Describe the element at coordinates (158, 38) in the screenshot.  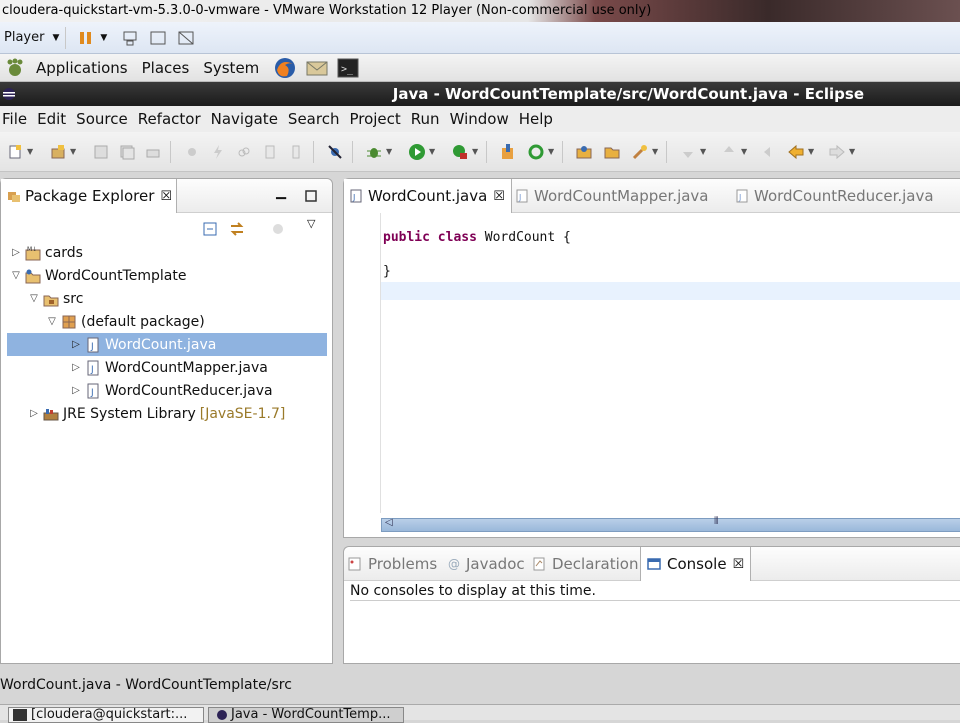
I see `fullscreen-button` at that location.